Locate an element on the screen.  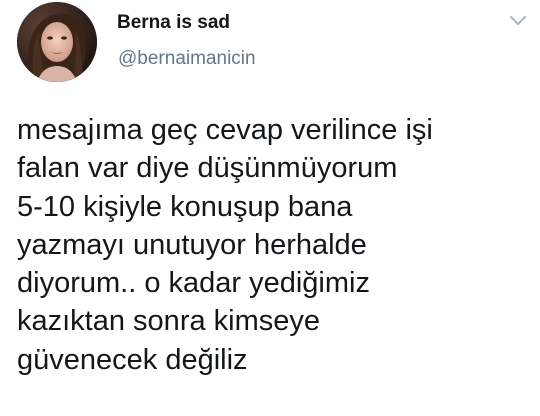
tweet-text-line: yazmayı unutuyor herhalde is located at coordinates (192, 244).